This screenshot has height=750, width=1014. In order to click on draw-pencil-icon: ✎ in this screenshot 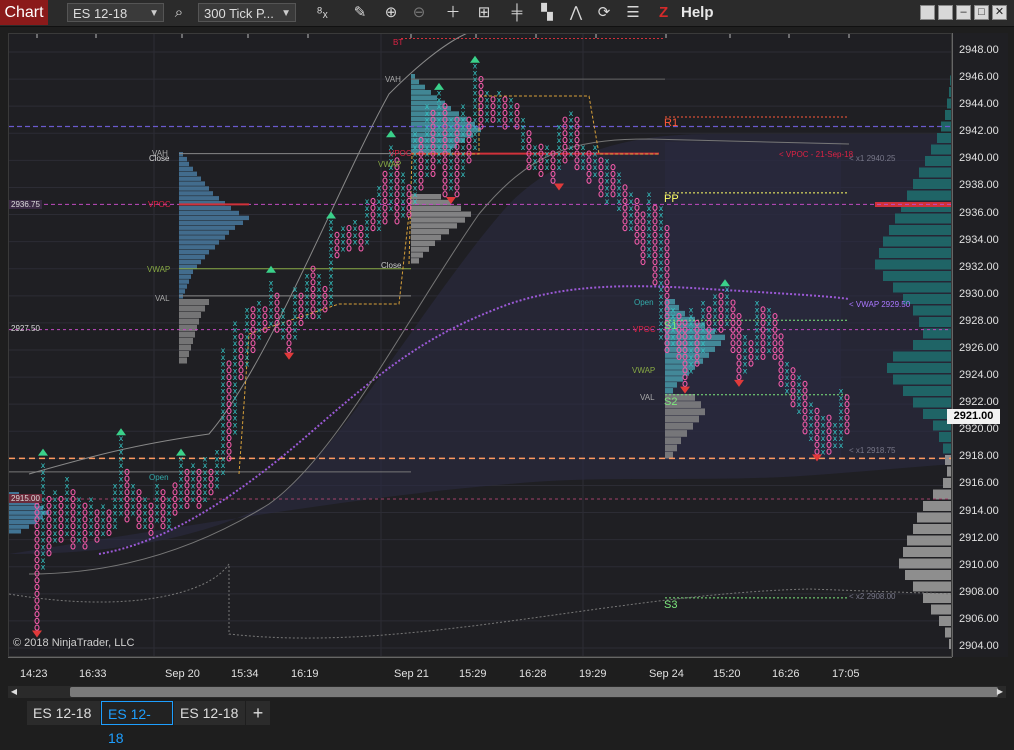, I will do `click(360, 13)`.